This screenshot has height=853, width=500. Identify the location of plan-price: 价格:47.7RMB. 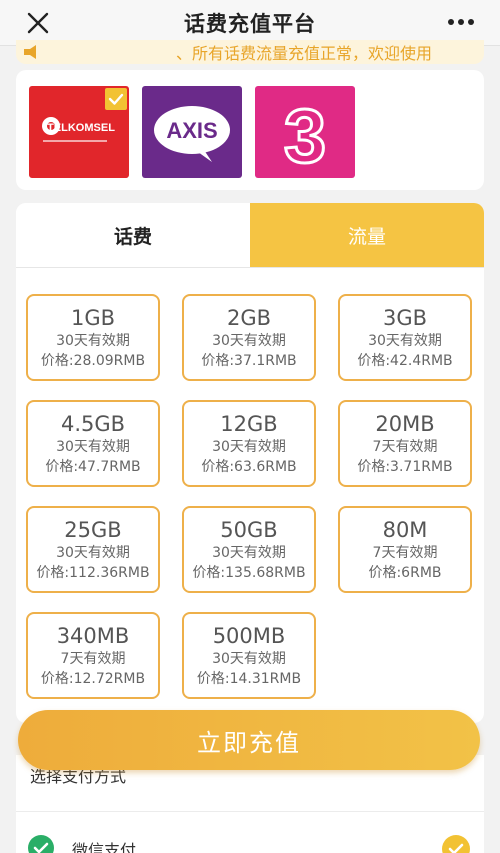
(93, 466).